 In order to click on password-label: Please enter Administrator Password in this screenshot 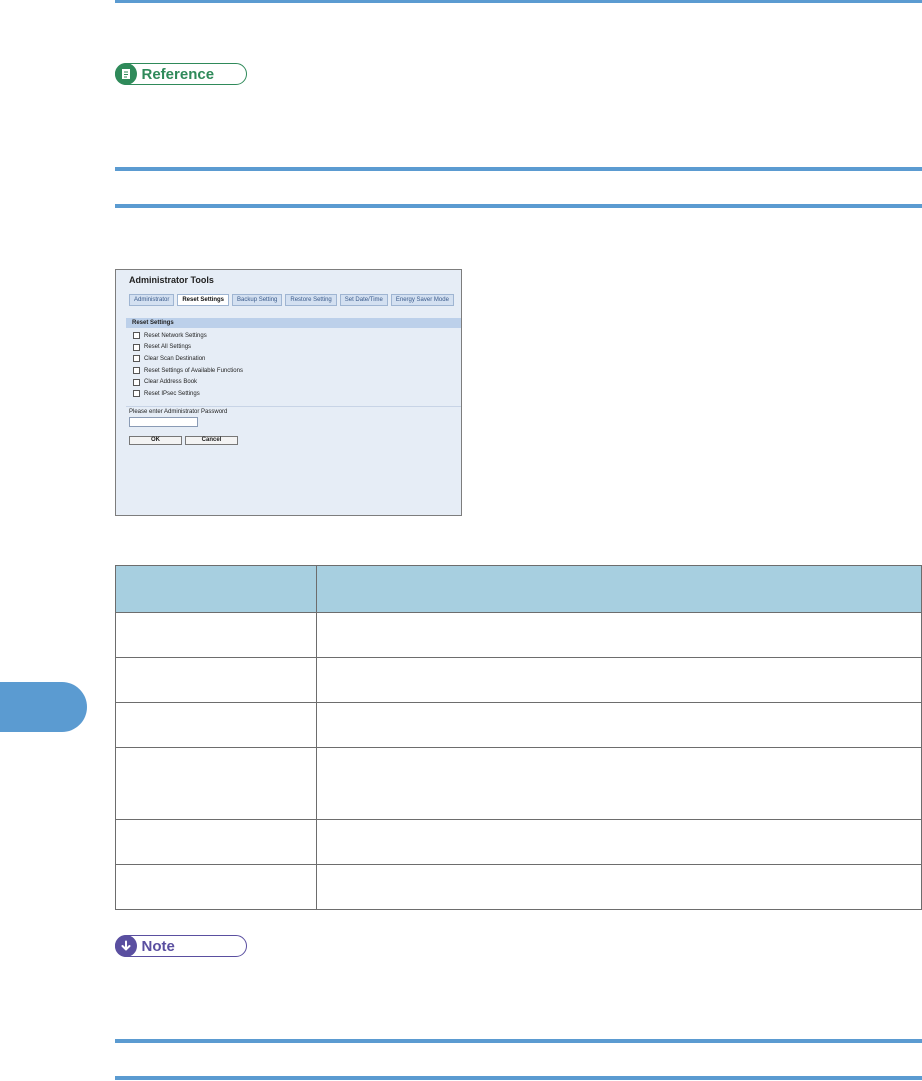, I will do `click(178, 412)`.